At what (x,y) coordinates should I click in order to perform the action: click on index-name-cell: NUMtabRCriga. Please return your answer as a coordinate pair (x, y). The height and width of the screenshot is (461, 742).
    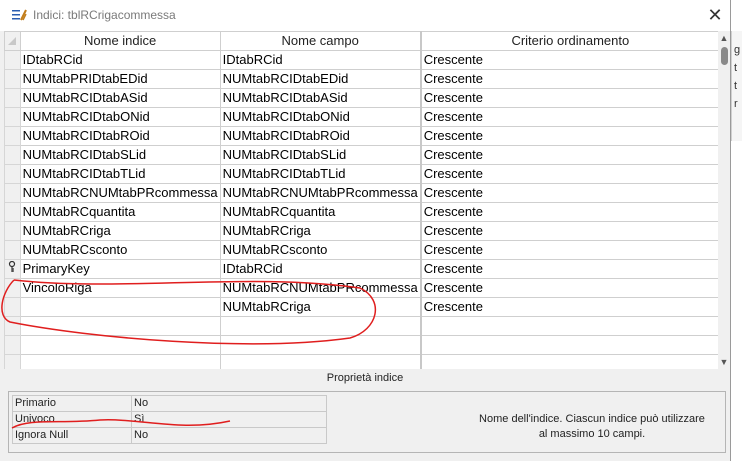
    Looking at the image, I should click on (120, 231).